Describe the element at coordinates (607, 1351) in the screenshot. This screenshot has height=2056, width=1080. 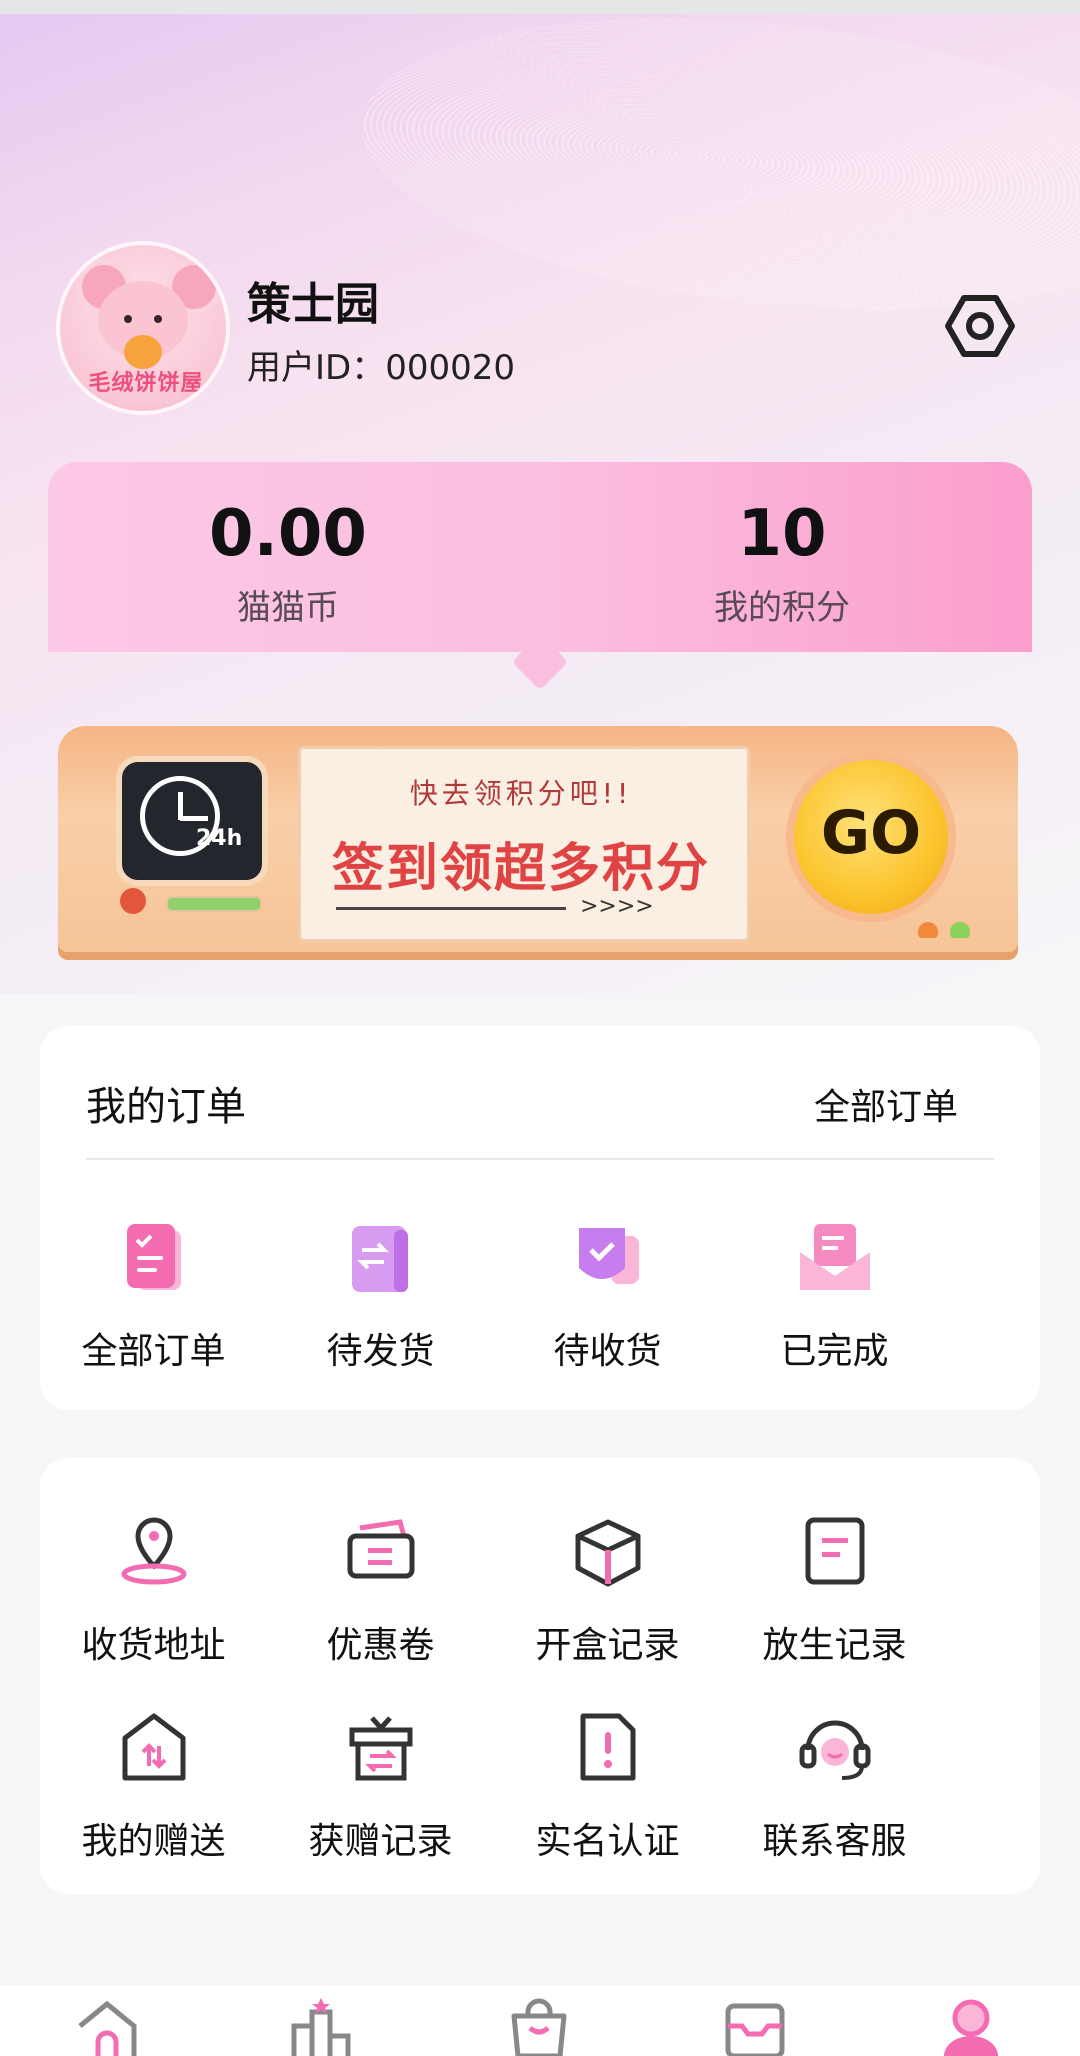
I see `order-to-receive-label: 待收货` at that location.